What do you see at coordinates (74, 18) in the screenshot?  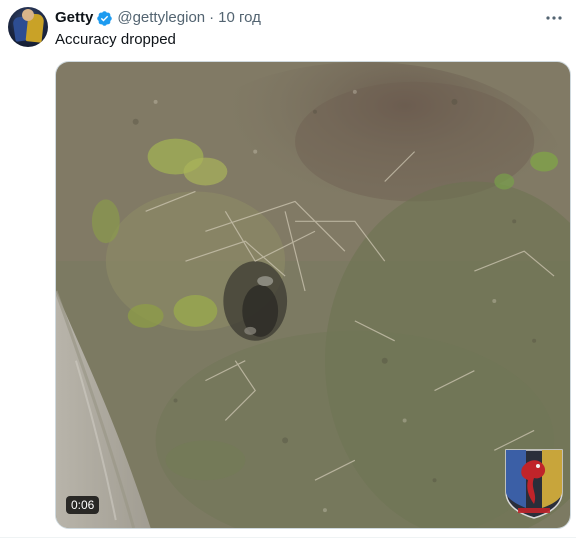 I see `author-name: Getty` at bounding box center [74, 18].